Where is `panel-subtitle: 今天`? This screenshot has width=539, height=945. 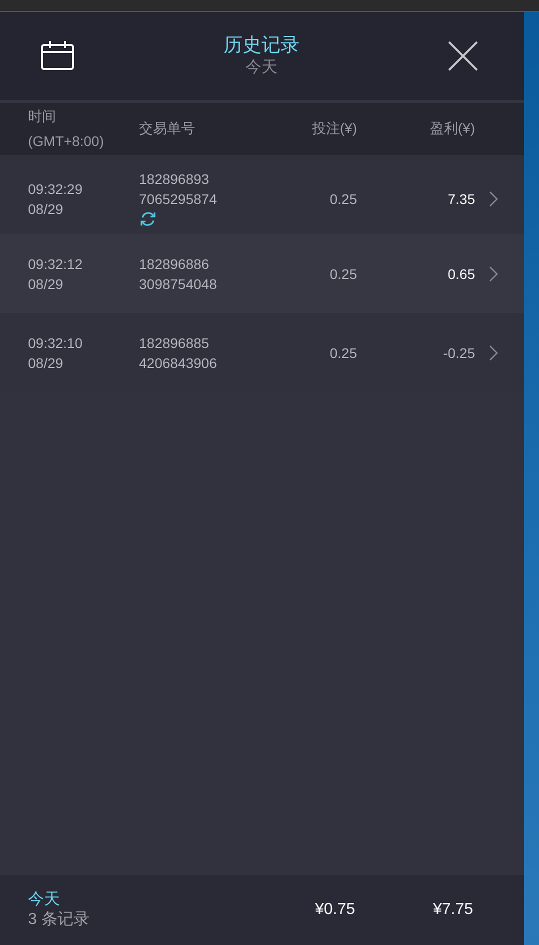 panel-subtitle: 今天 is located at coordinates (261, 68).